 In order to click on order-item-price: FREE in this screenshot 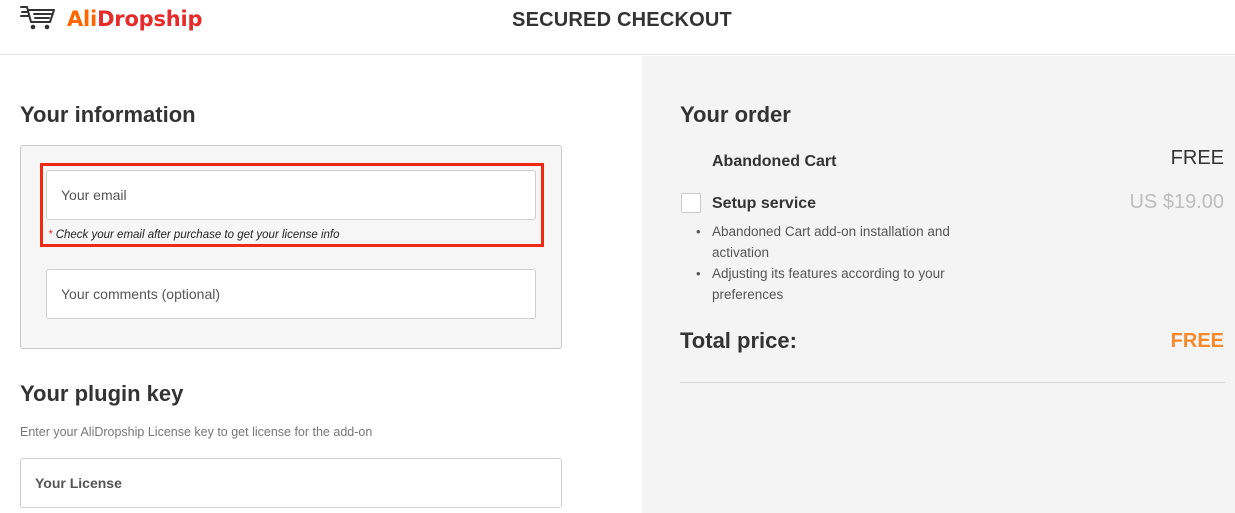, I will do `click(1197, 158)`.